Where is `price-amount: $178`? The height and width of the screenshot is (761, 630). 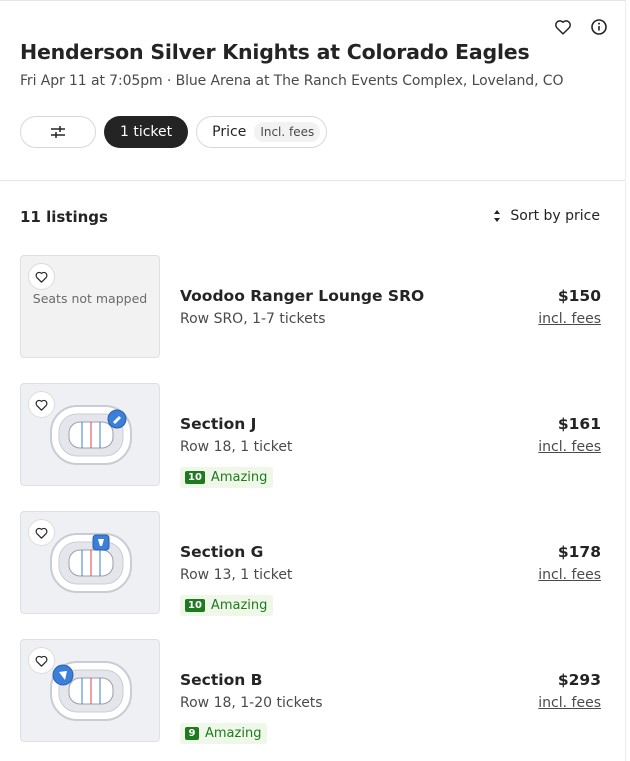 price-amount: $178 is located at coordinates (579, 552).